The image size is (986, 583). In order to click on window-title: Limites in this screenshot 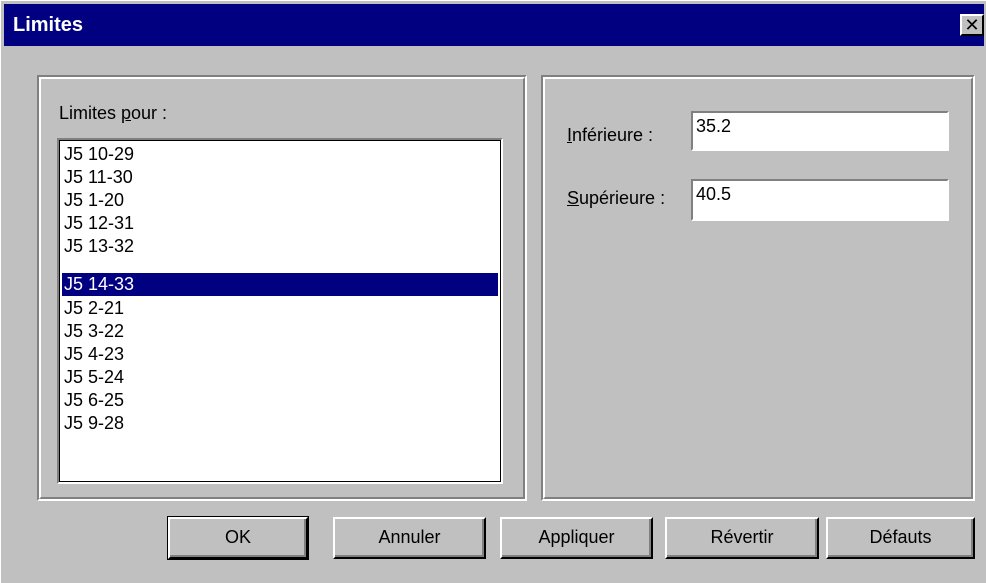, I will do `click(48, 25)`.